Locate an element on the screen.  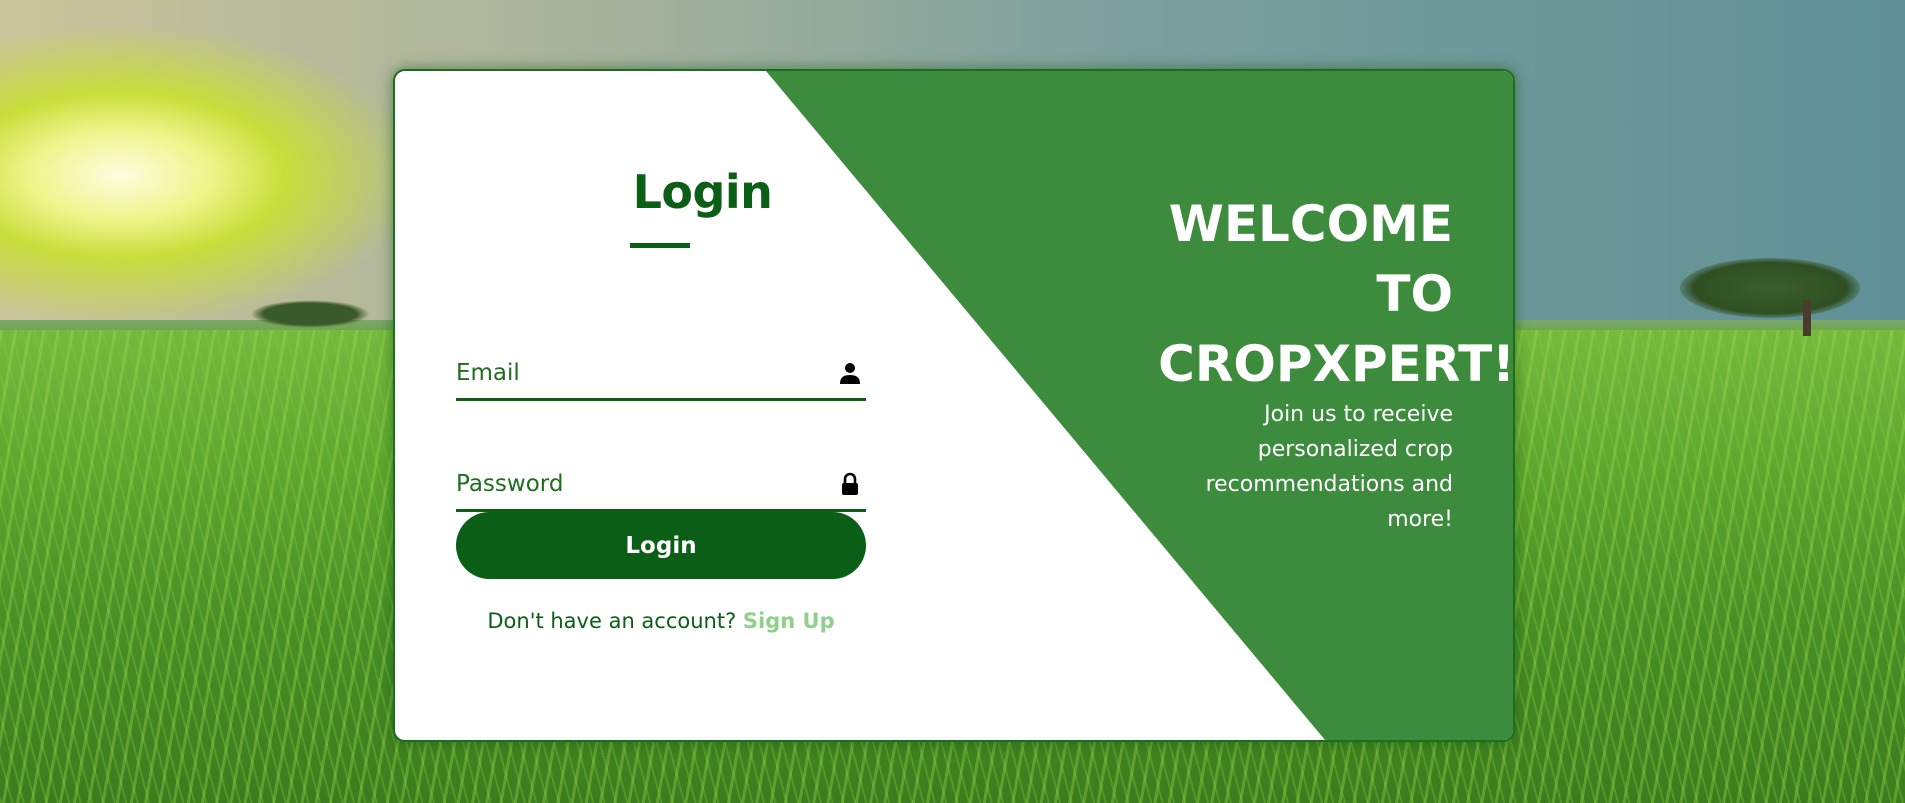
welcome-heading: WELCOME TO CROPXPERT! is located at coordinates (1315, 294).